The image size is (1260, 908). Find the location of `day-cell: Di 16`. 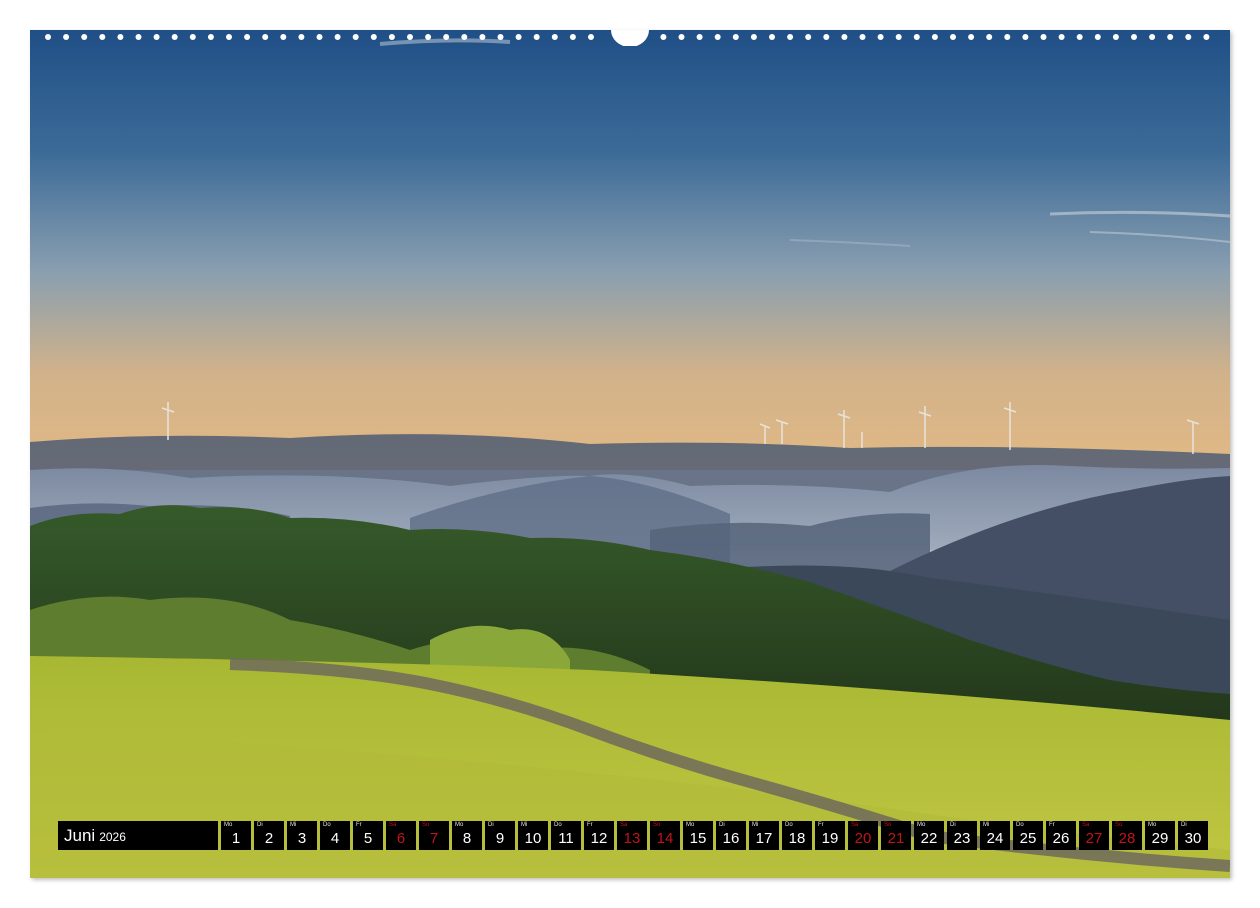

day-cell: Di 16 is located at coordinates (731, 835).